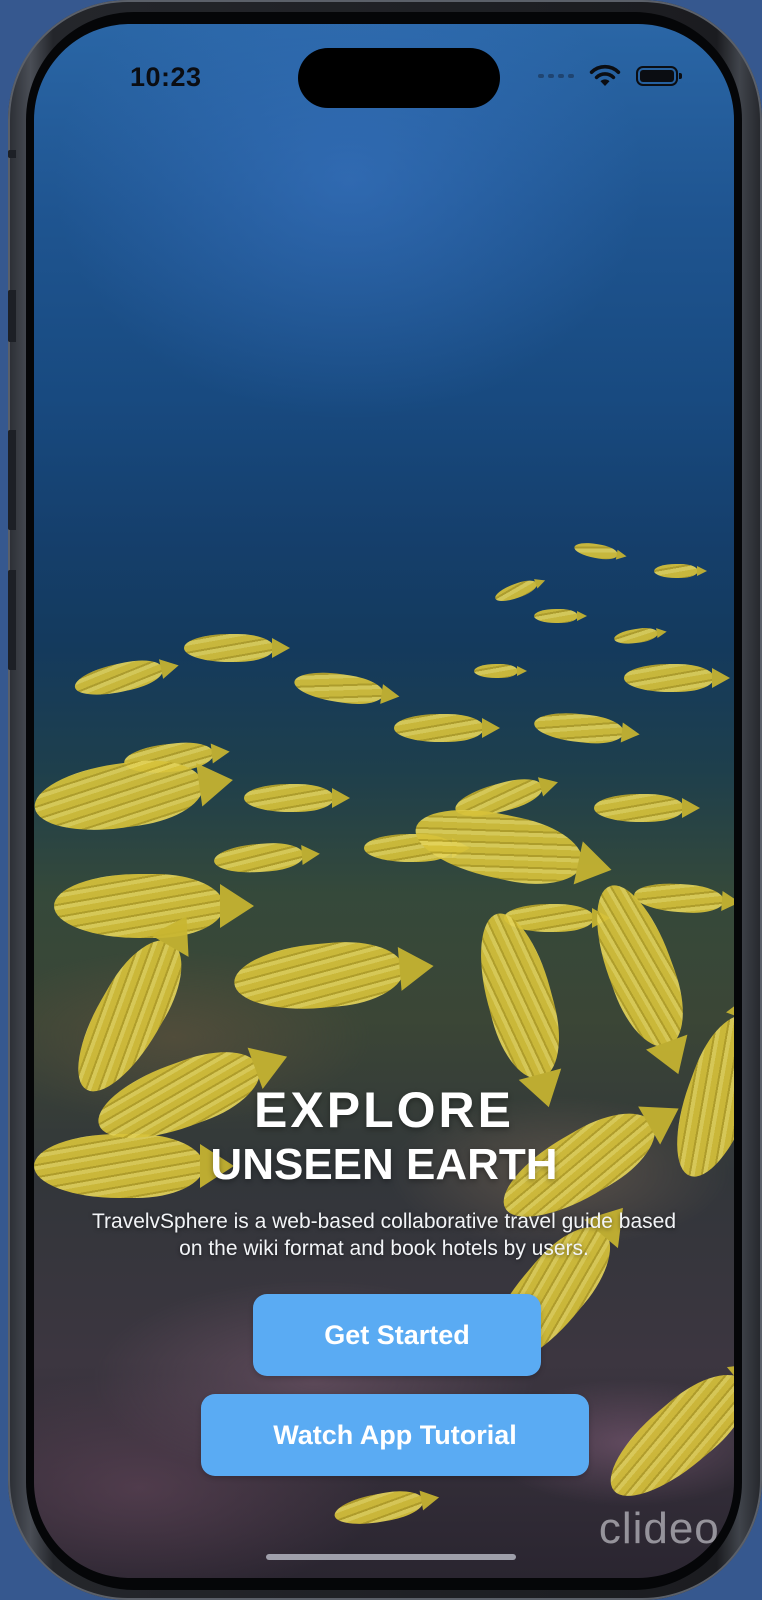  I want to click on status-bar: 10:23, so click(384, 79).